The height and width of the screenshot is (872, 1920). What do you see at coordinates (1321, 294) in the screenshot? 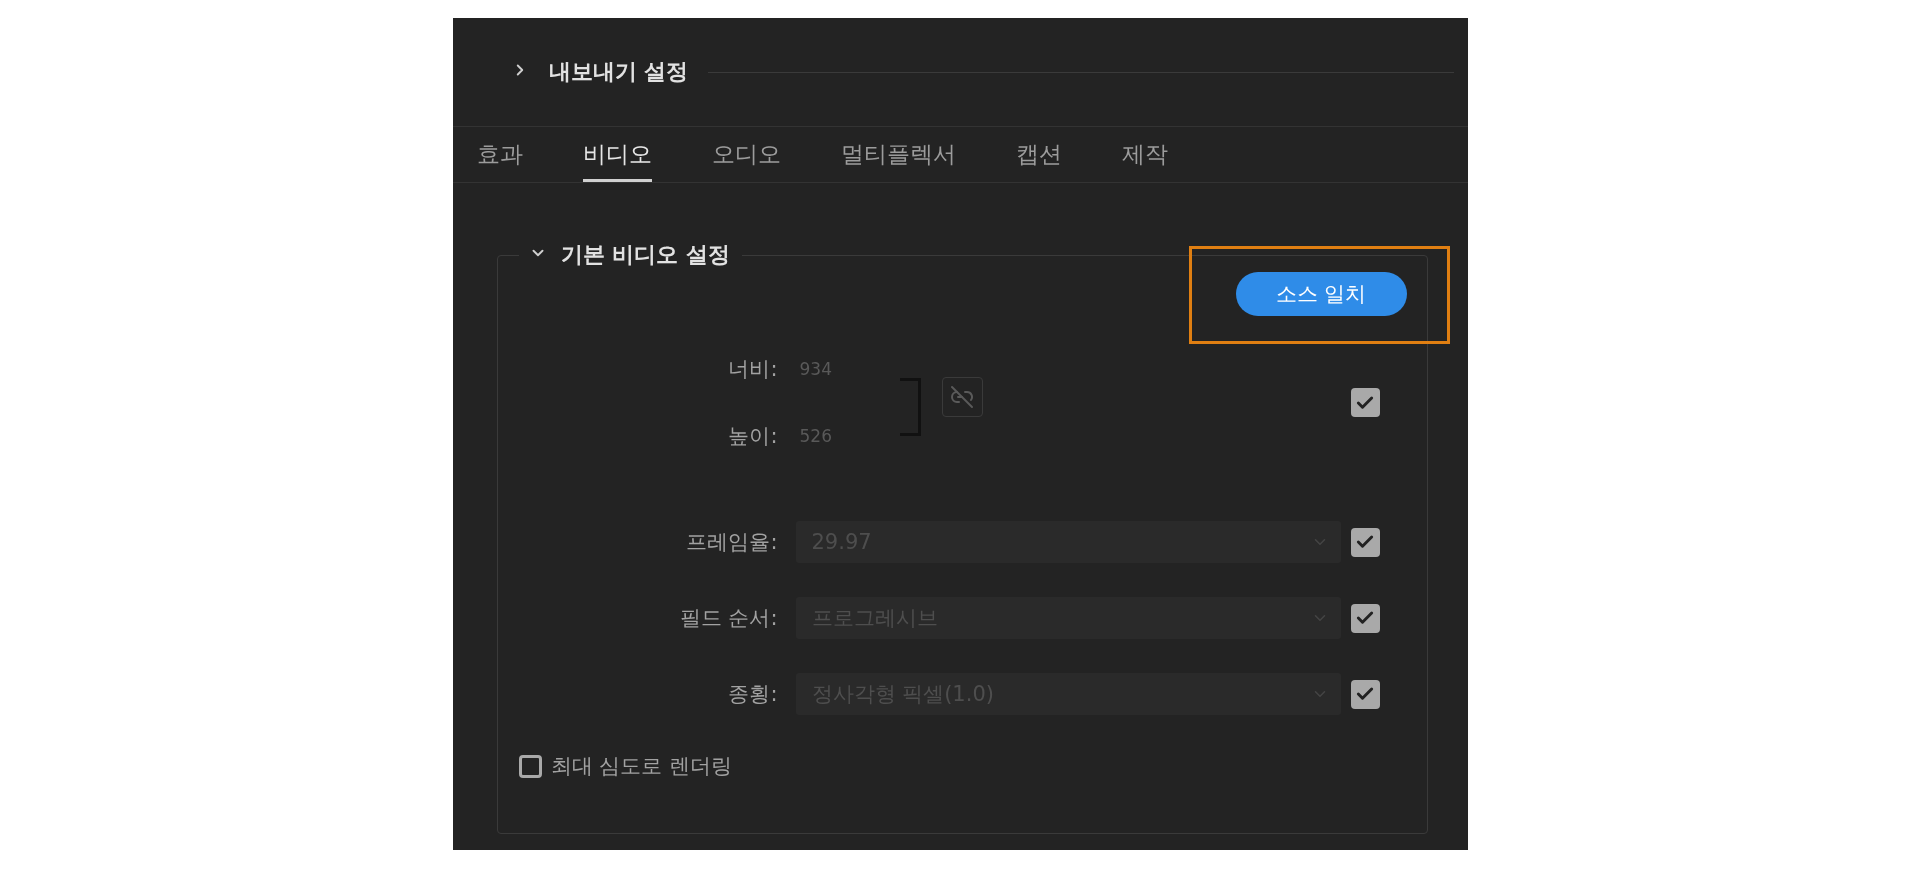
I see `match-source-button: 소스 일치` at bounding box center [1321, 294].